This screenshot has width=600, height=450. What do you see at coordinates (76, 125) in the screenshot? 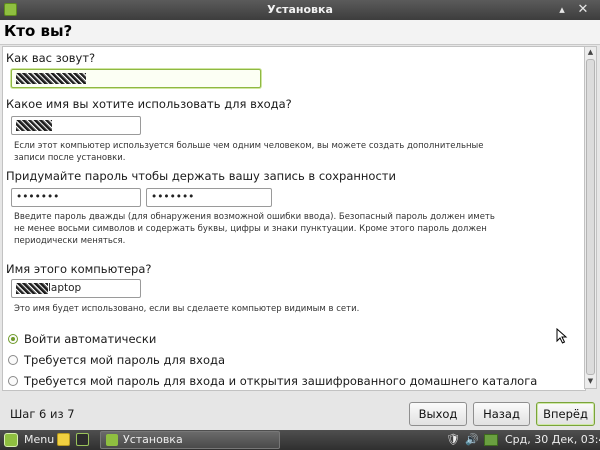
I see `username-input` at bounding box center [76, 125].